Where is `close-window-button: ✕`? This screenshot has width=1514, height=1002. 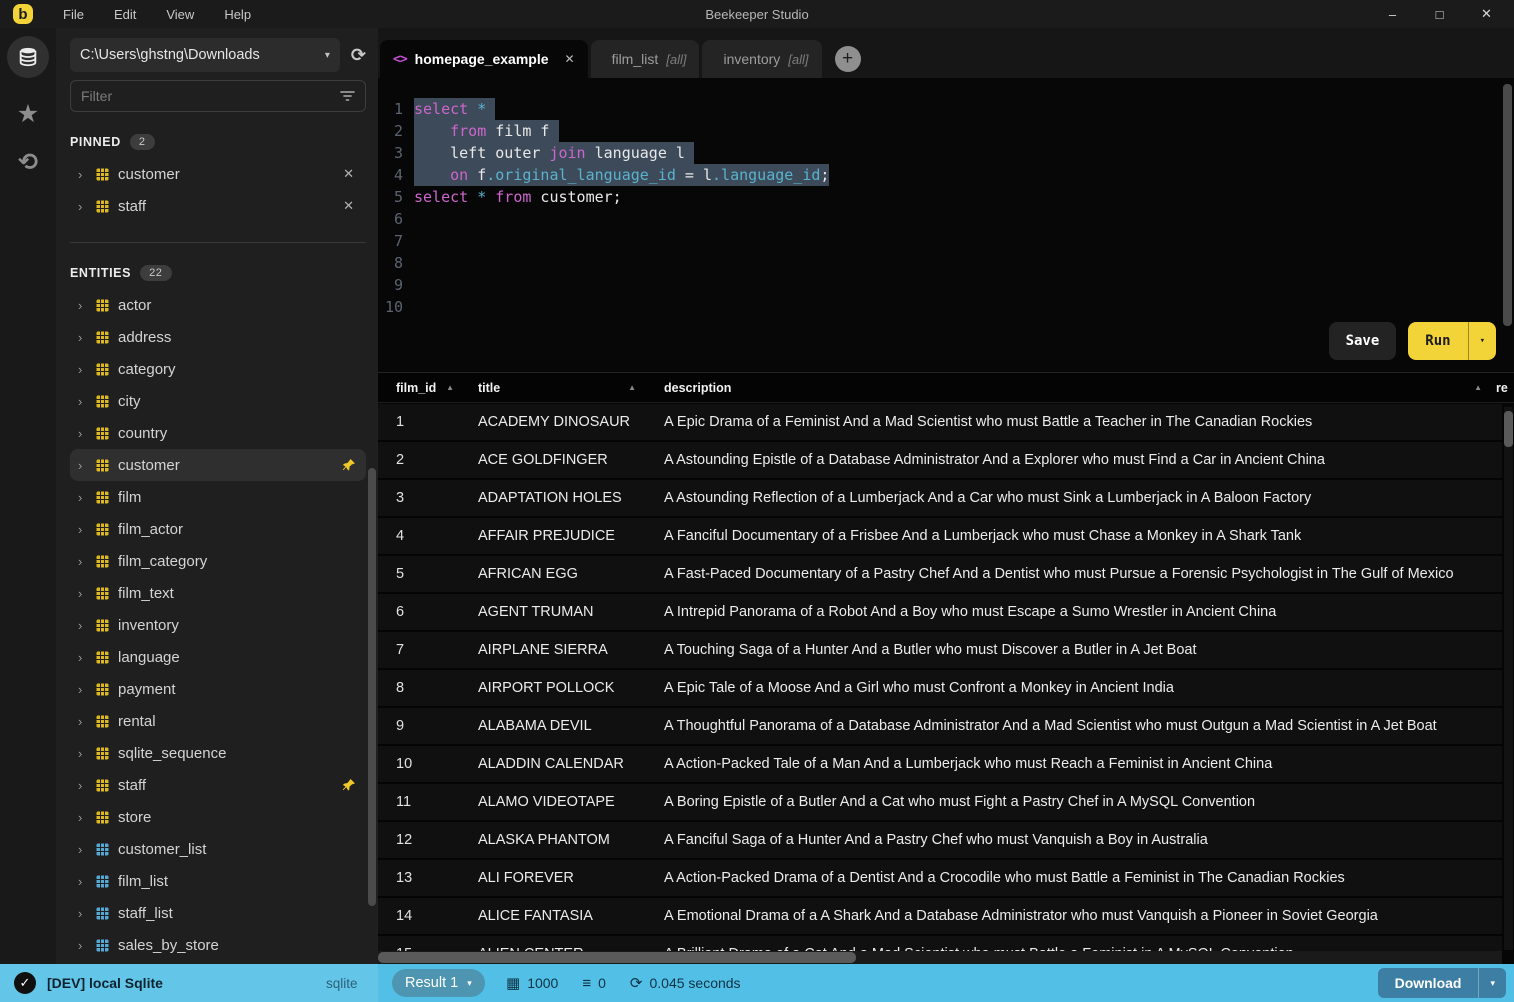
close-window-button: ✕ is located at coordinates (1486, 14).